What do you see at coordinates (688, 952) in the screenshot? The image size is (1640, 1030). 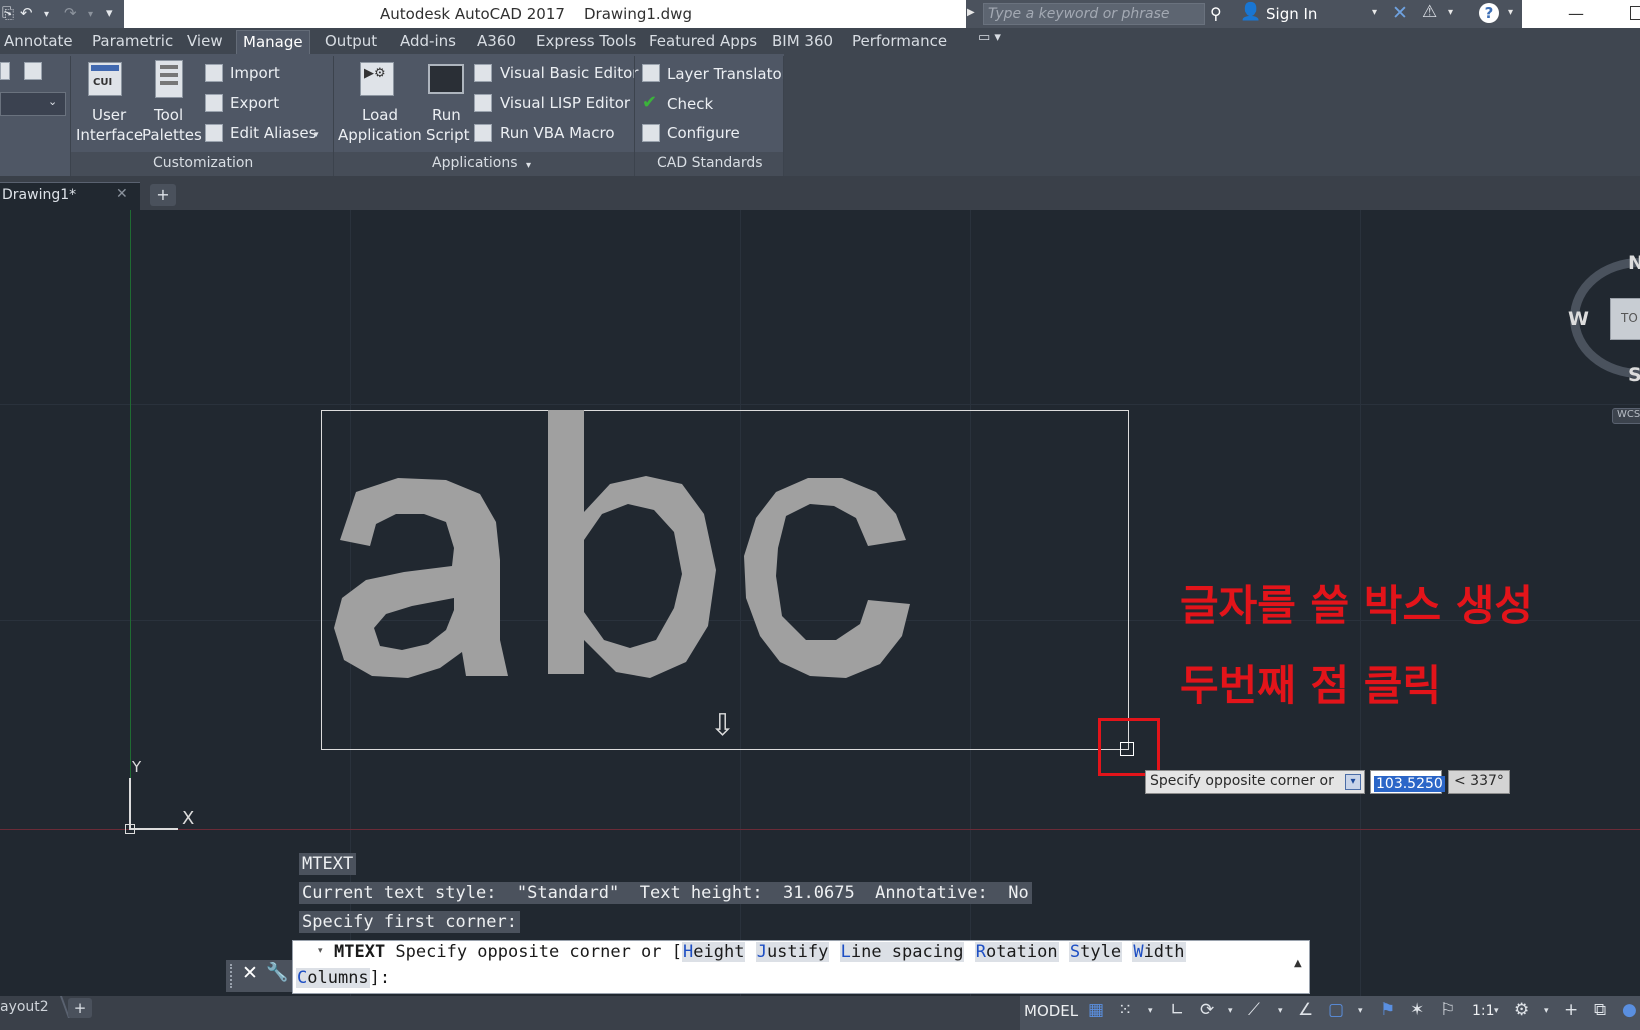 I see `option-key: H` at bounding box center [688, 952].